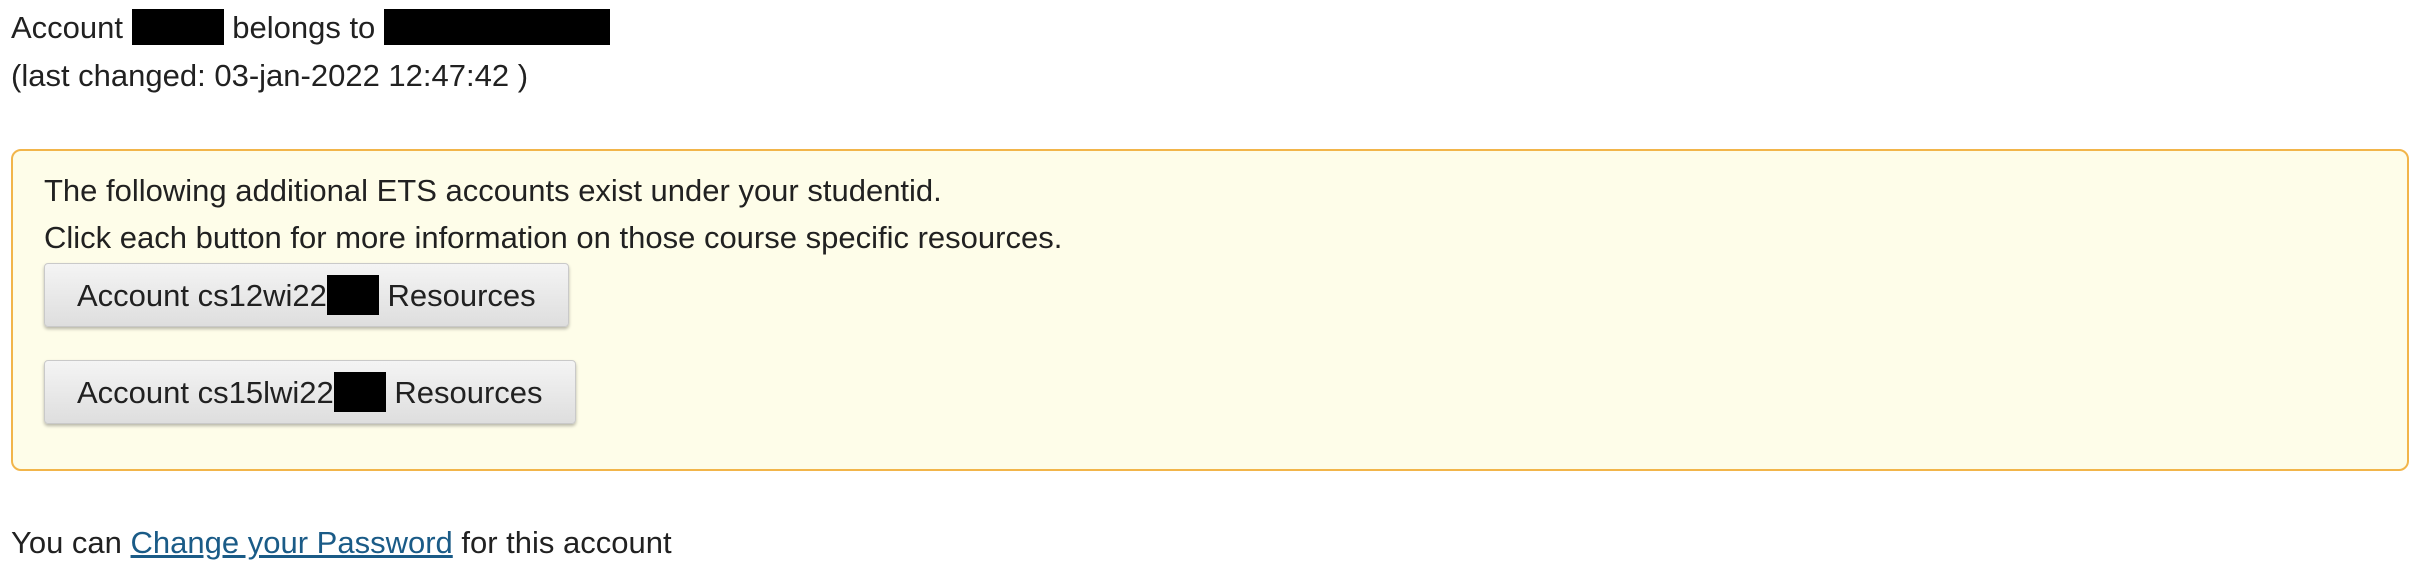 The width and height of the screenshot is (2434, 576). I want to click on footer-suffix: for this account, so click(562, 542).